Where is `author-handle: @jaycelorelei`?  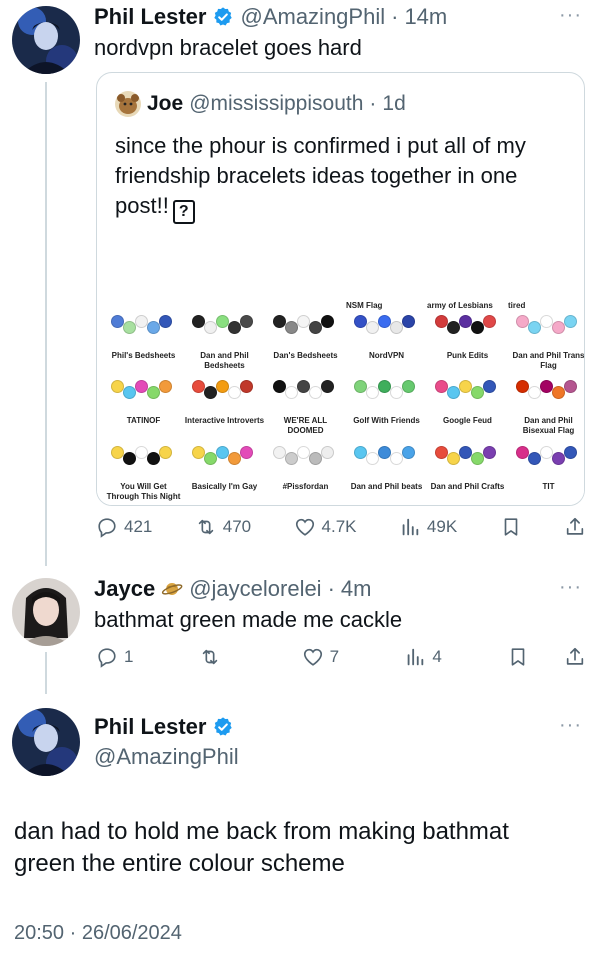
author-handle: @jaycelorelei is located at coordinates (255, 589).